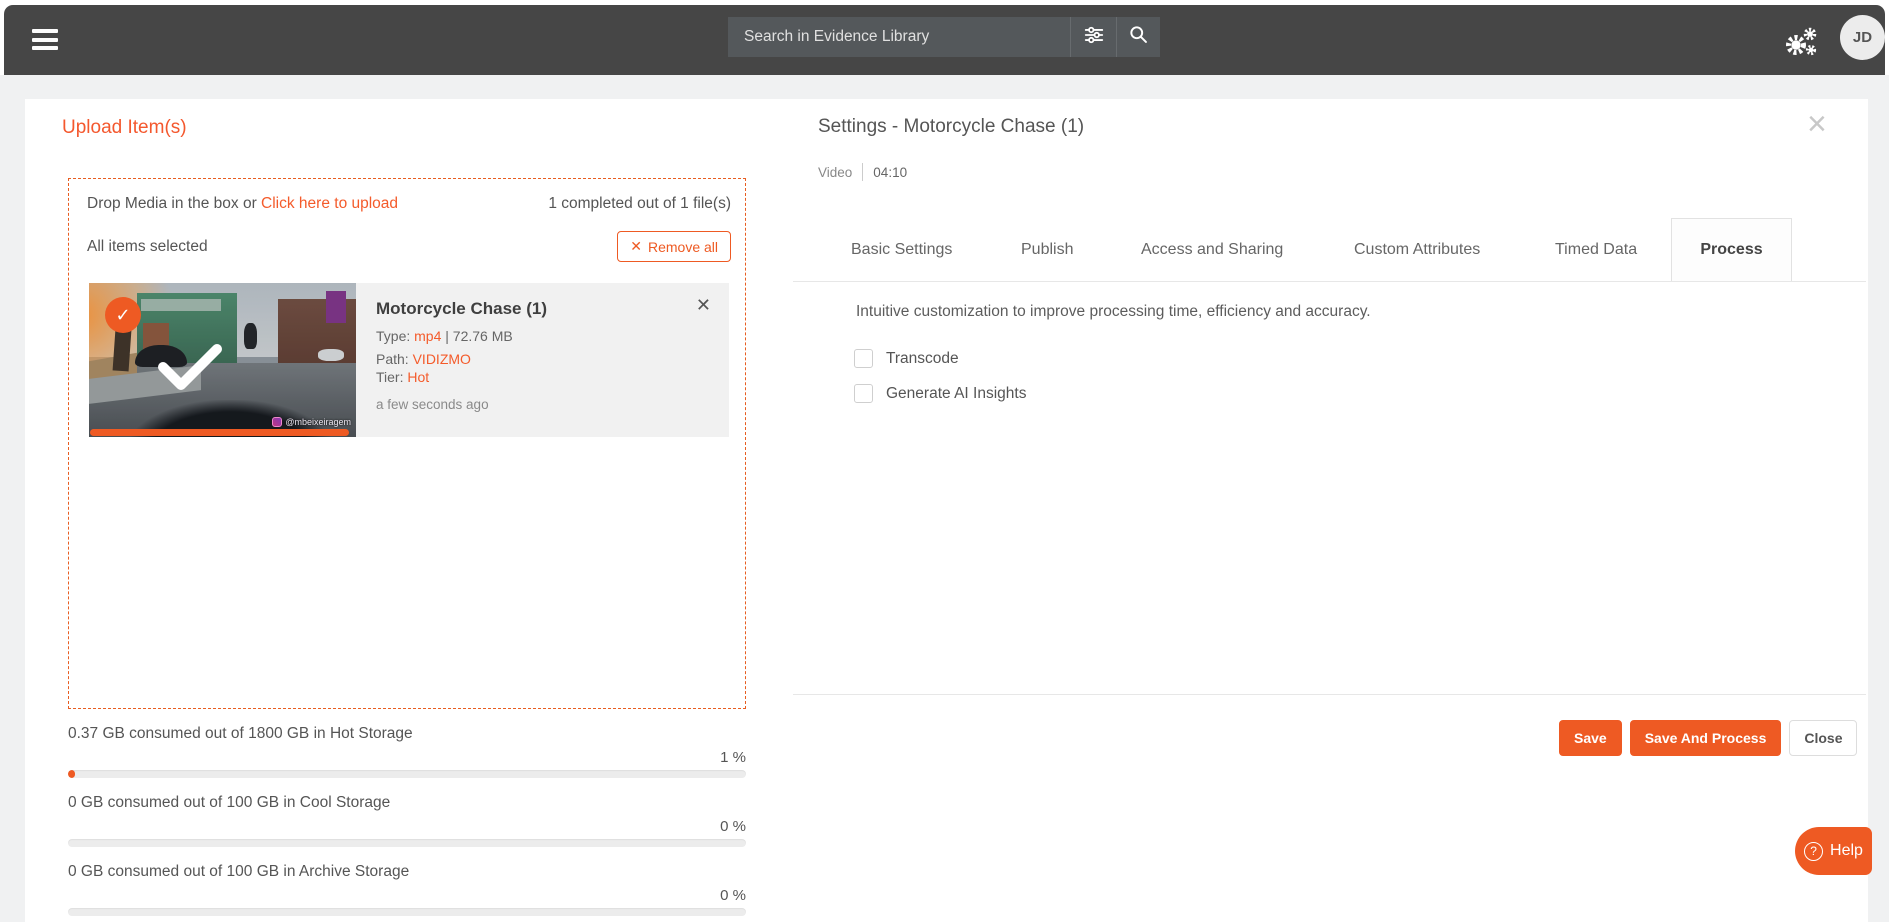  What do you see at coordinates (395, 336) in the screenshot?
I see `type-label: Type:` at bounding box center [395, 336].